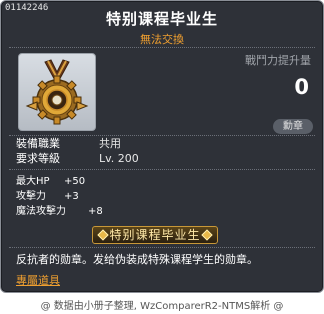 The image size is (324, 314). I want to click on exclusive-item-link: 專屬道具, so click(38, 280).